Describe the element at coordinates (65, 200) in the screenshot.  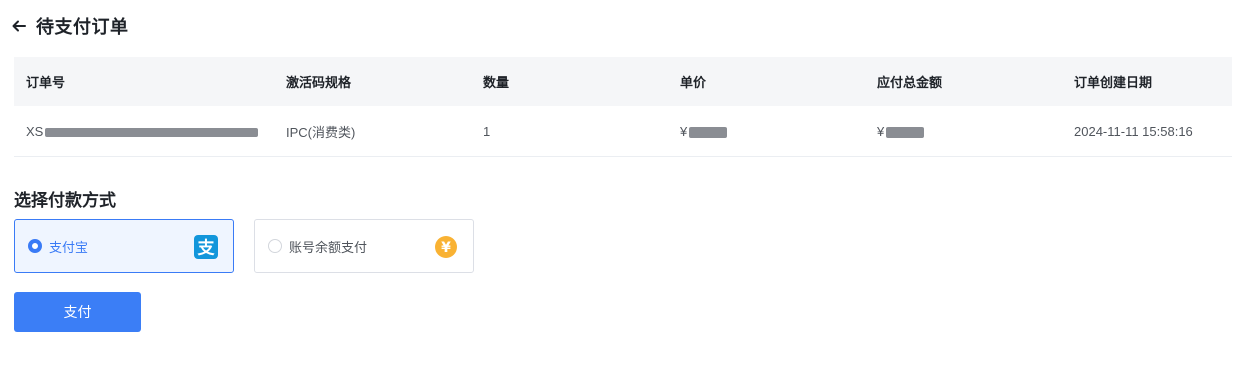
I see `payment-section-title: 选择付款方式` at that location.